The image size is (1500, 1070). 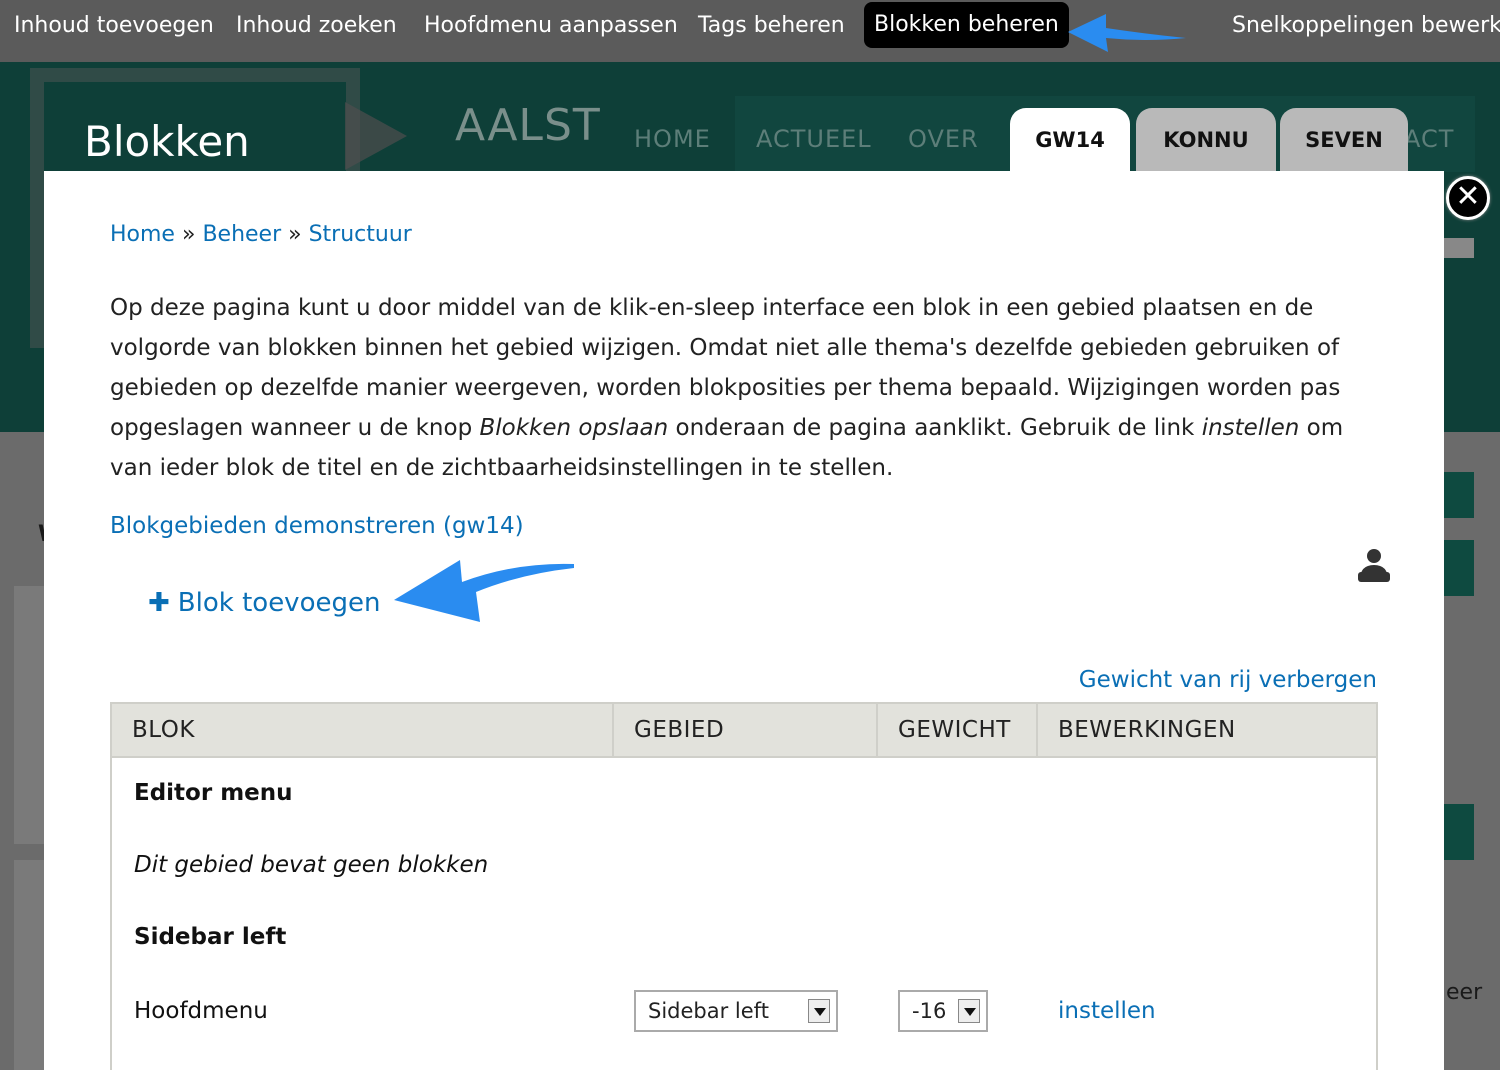 I want to click on add-block-label: Blok toevoegen, so click(x=279, y=603).